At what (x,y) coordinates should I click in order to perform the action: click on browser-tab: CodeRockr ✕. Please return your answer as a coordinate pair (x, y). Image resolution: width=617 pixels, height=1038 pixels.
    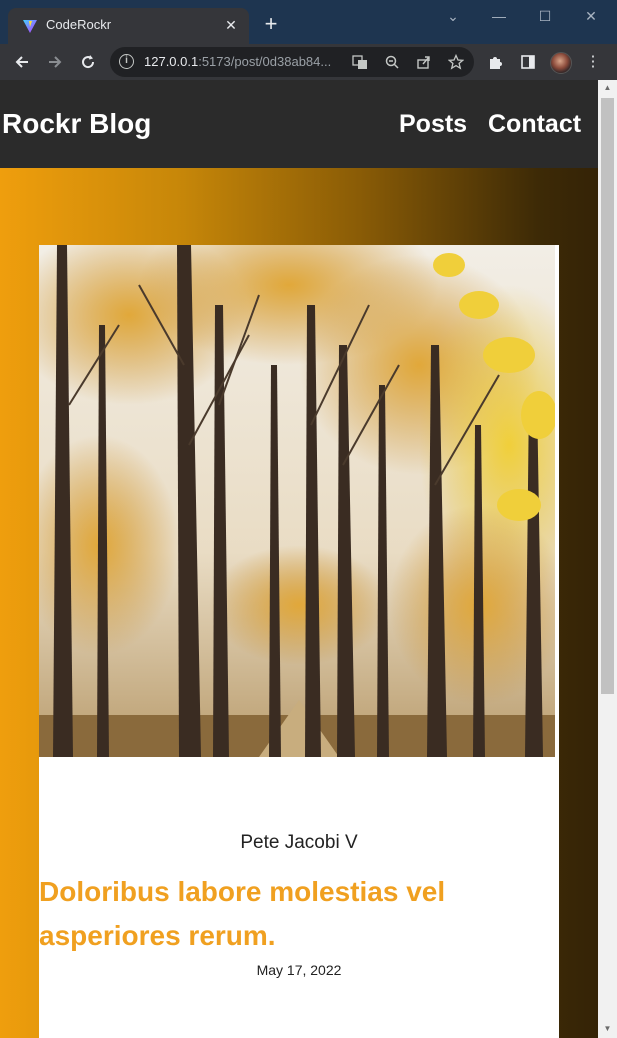
    Looking at the image, I should click on (128, 26).